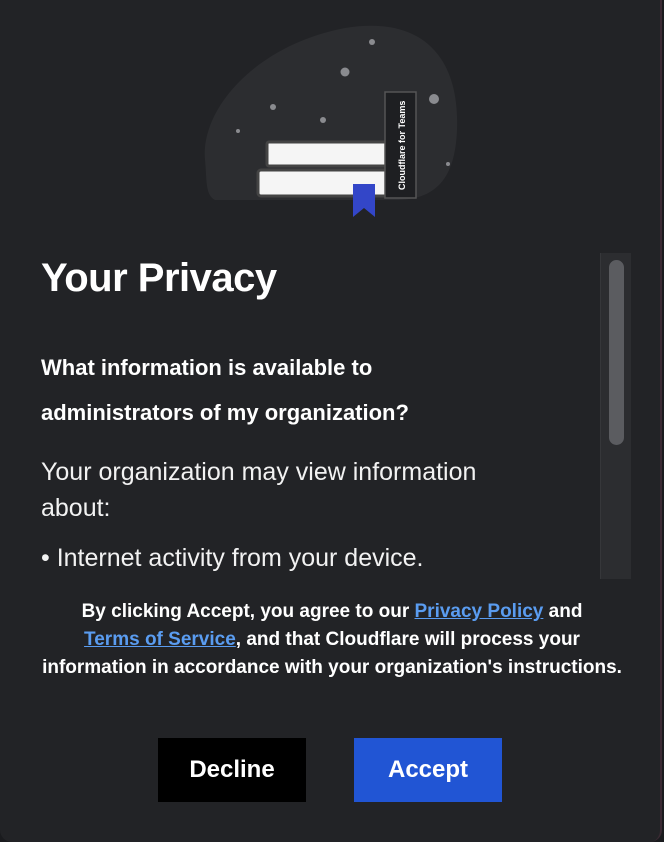 Image resolution: width=664 pixels, height=842 pixels. I want to click on page-title: Your Privacy, so click(159, 278).